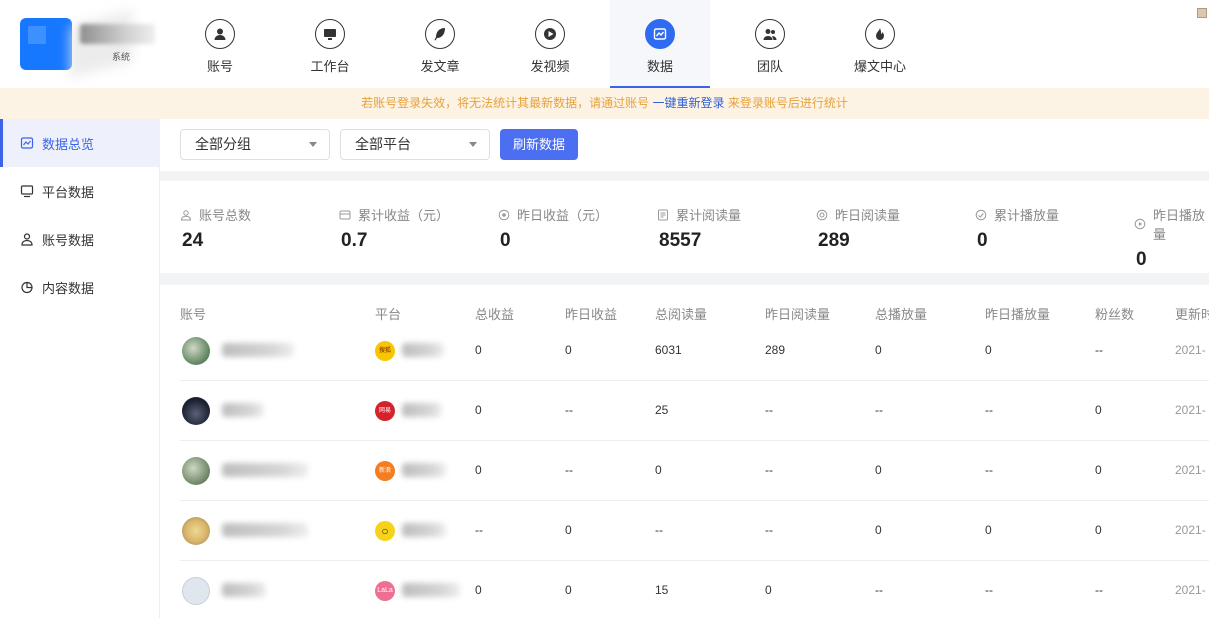 This screenshot has height=618, width=1209. Describe the element at coordinates (121, 57) in the screenshot. I see `logo-subtitle: 系统` at that location.